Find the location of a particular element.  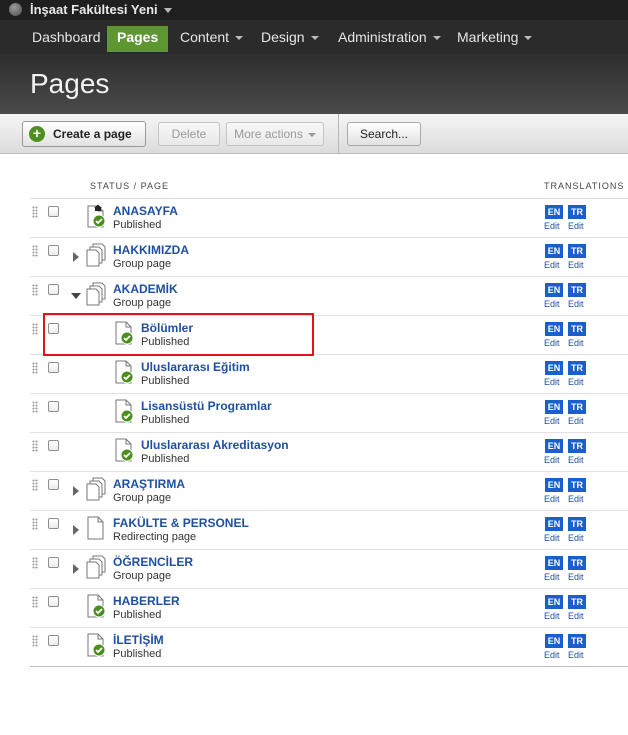

page-title-link: ANASAYFA is located at coordinates (145, 211).